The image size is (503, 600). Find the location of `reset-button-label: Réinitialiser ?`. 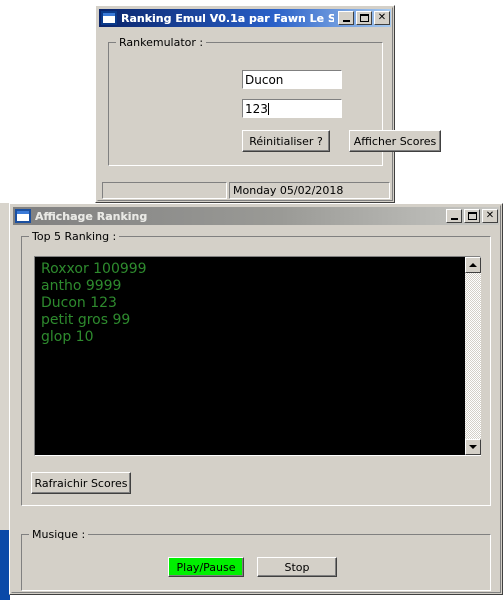

reset-button-label: Réinitialiser ? is located at coordinates (286, 141).